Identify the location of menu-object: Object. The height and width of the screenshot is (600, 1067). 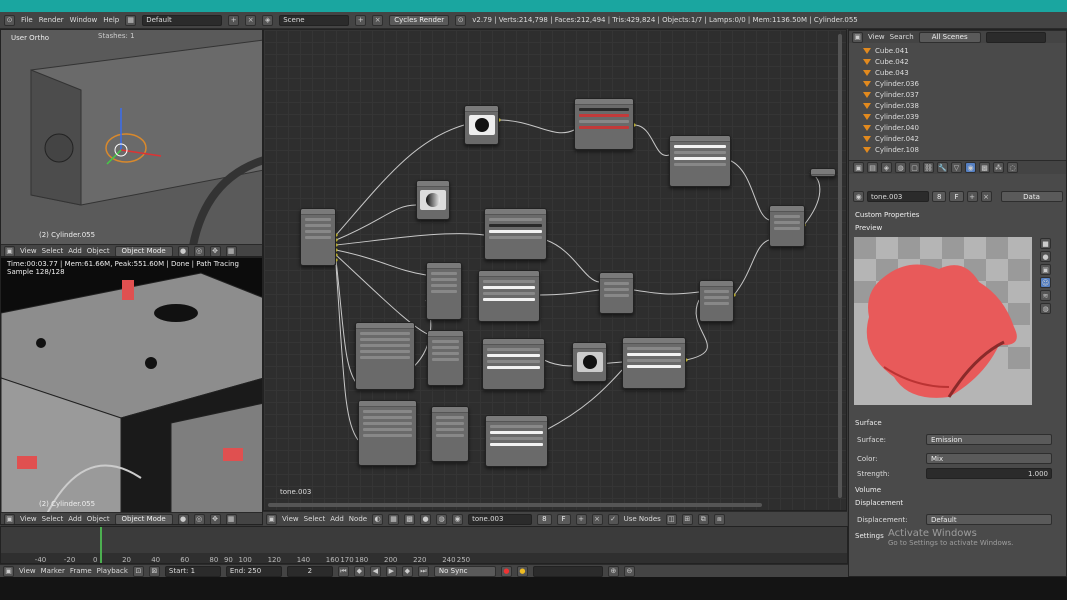
(98, 251).